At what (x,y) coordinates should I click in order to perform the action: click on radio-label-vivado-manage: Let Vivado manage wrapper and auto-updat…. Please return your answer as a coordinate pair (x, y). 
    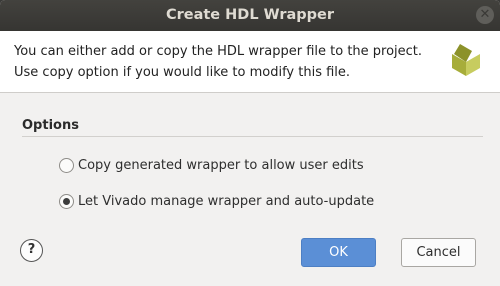
    Looking at the image, I should click on (226, 201).